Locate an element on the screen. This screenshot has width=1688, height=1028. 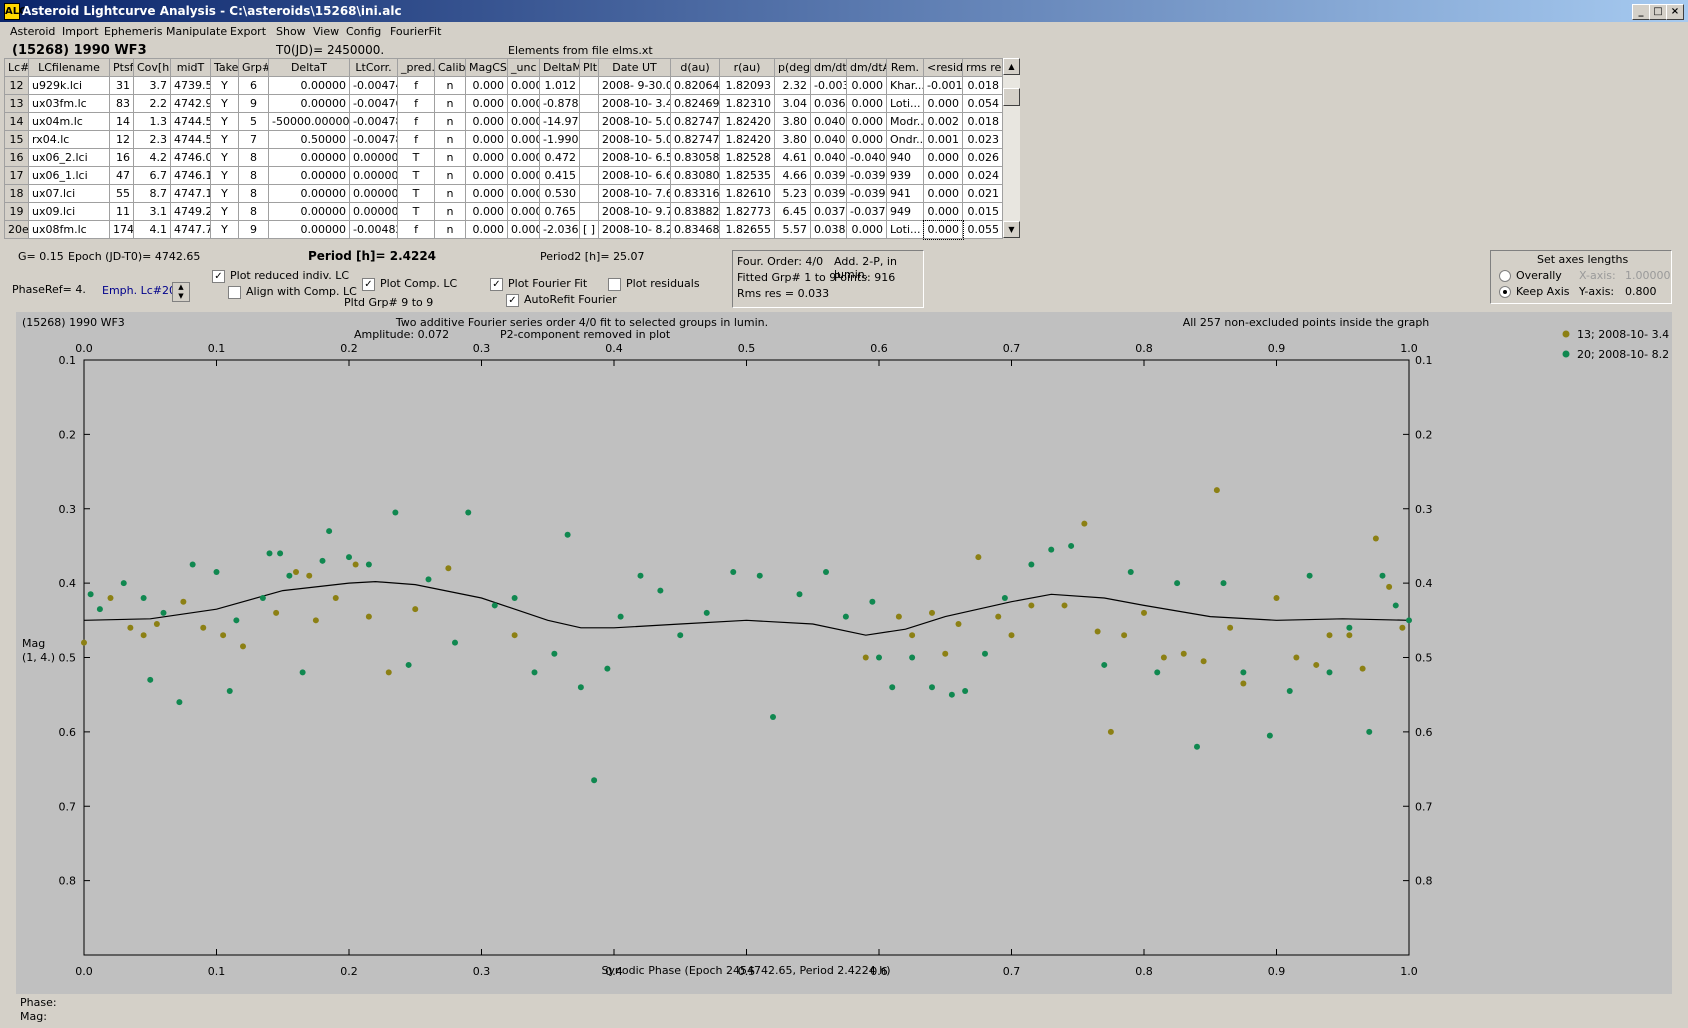
table-cell: -0.00476 is located at coordinates (373, 103).